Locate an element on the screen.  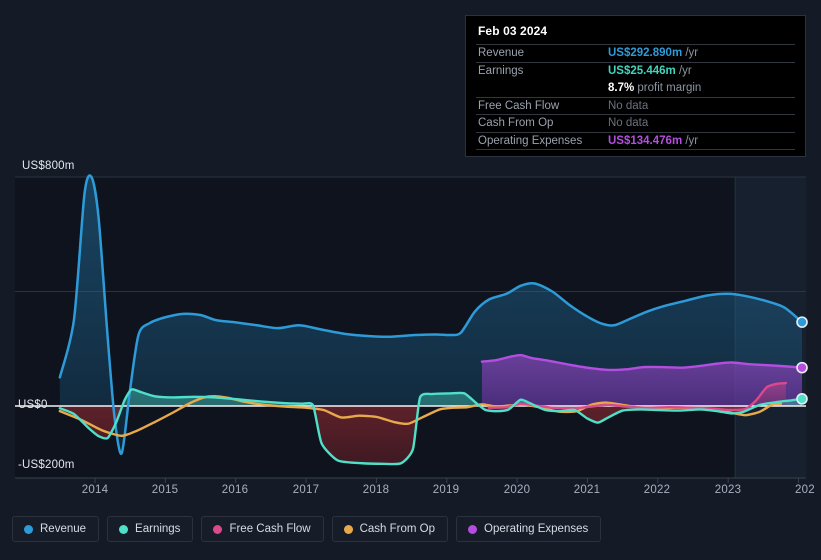
y-axis-label-neg200m: -US$200m is located at coordinates (46, 465).